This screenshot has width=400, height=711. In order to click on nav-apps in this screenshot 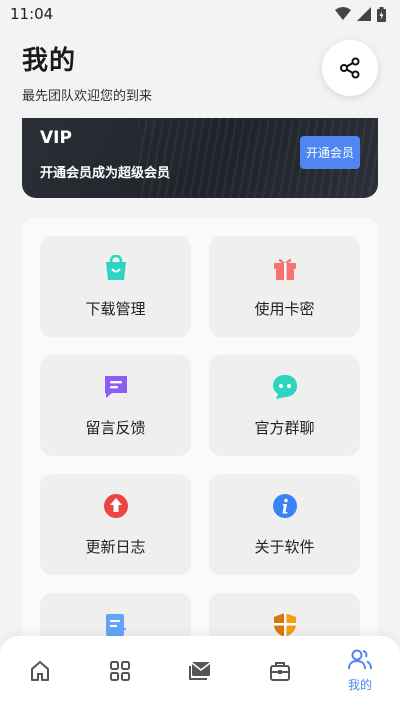, I will do `click(120, 671)`.